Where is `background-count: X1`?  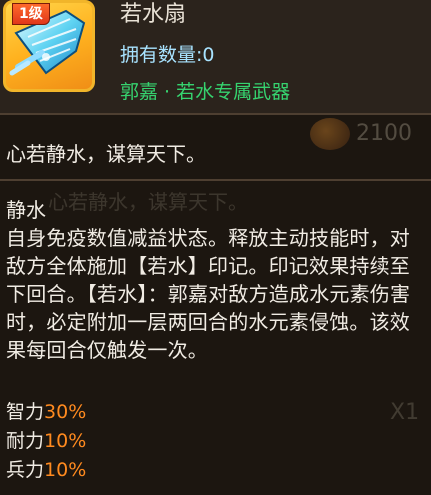
background-count: X1 is located at coordinates (405, 412).